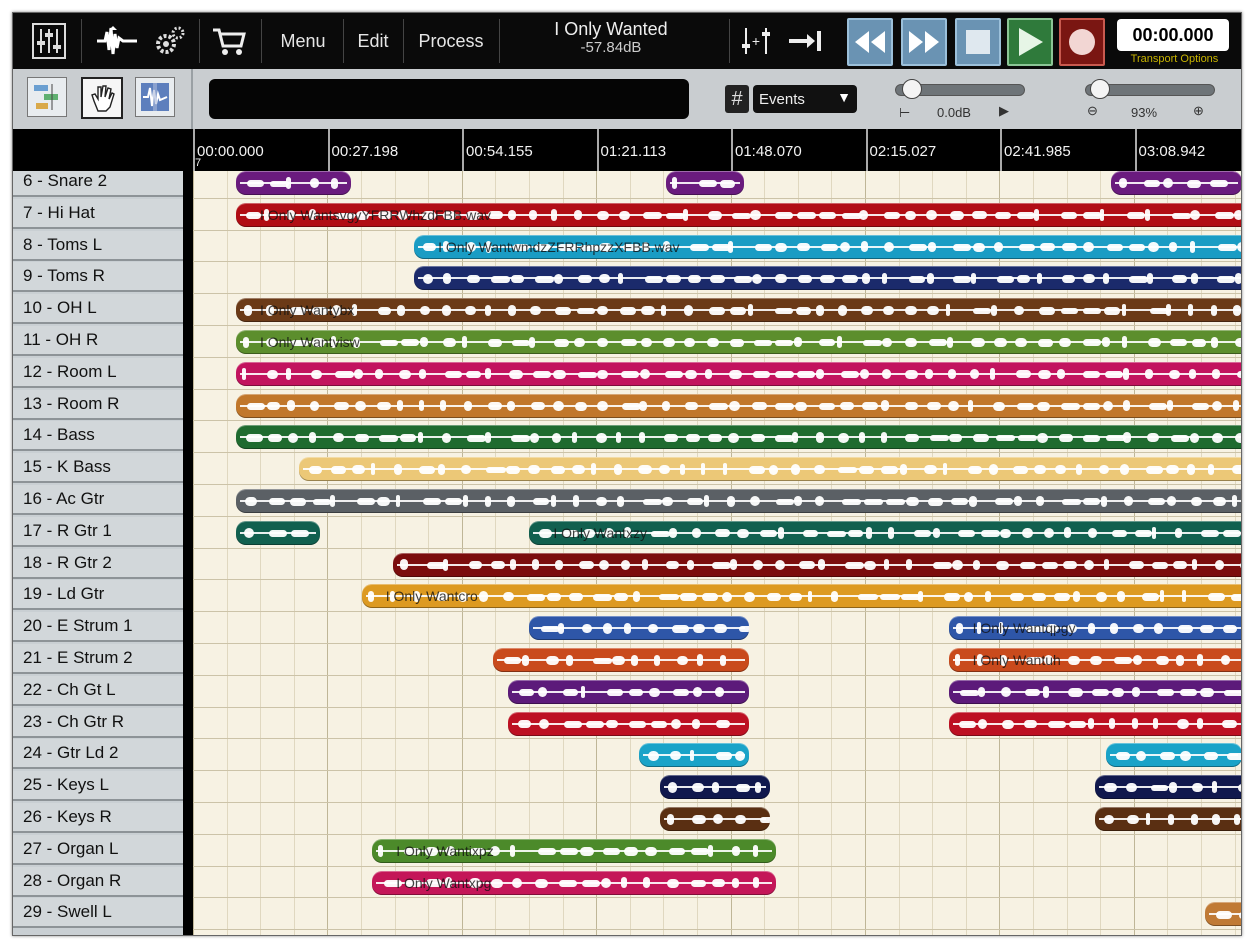 The image size is (1252, 946). Describe the element at coordinates (1150, 89) in the screenshot. I see `zoom-slider` at that location.